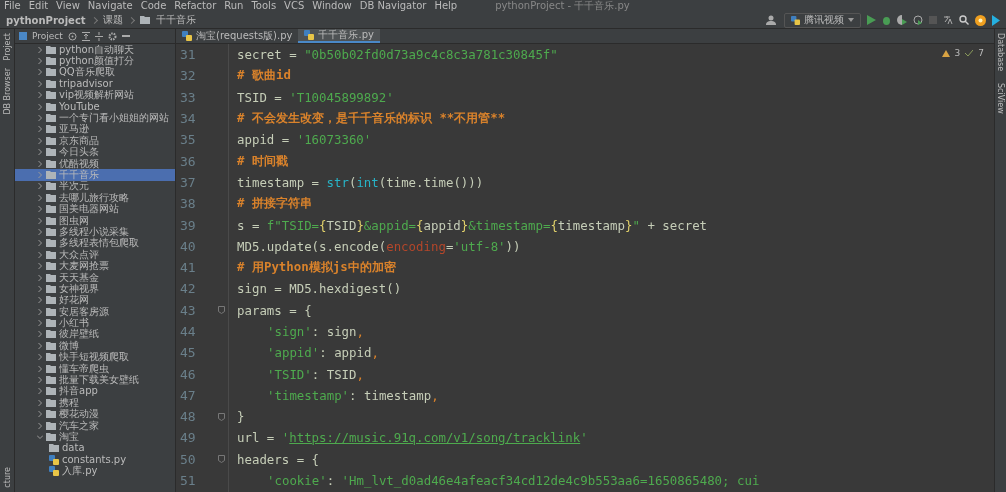 The image size is (1006, 492). Describe the element at coordinates (886, 20) in the screenshot. I see `bug-icon` at that location.